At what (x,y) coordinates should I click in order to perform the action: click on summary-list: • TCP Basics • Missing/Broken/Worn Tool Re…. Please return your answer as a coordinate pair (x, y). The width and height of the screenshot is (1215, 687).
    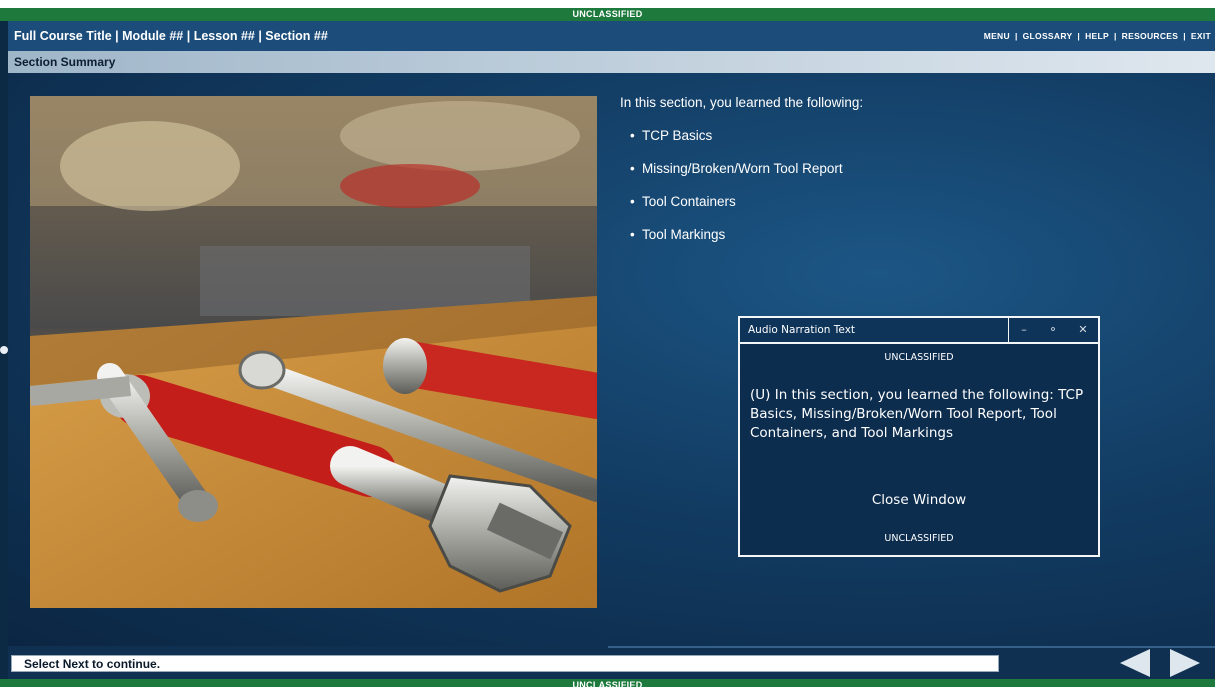
    Looking at the image, I should click on (736, 194).